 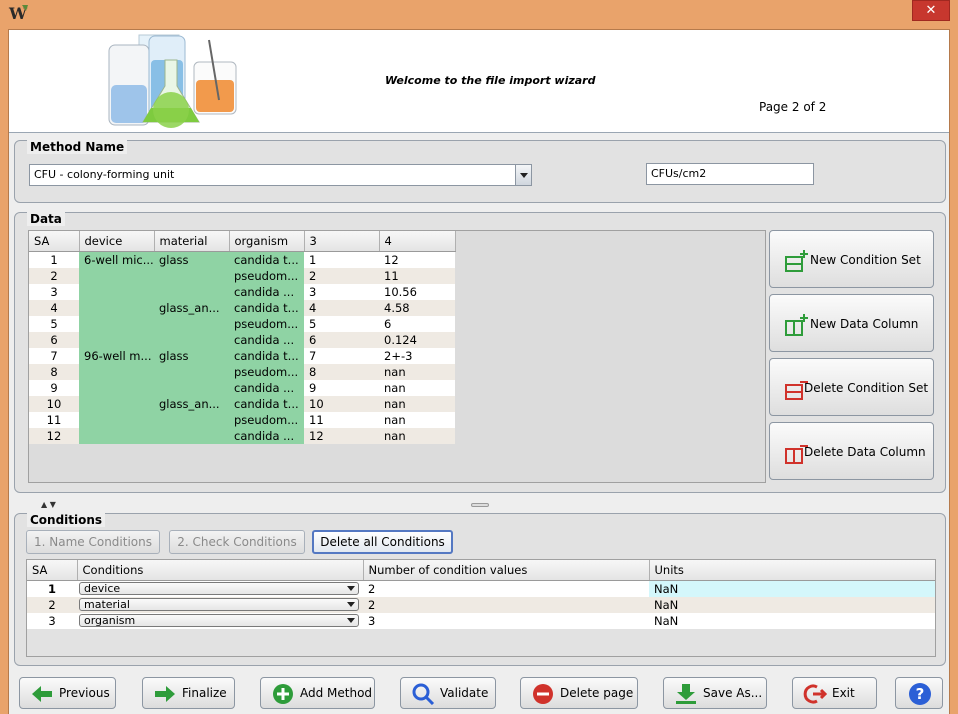 What do you see at coordinates (506, 620) in the screenshot?
I see `condition-count: 3` at bounding box center [506, 620].